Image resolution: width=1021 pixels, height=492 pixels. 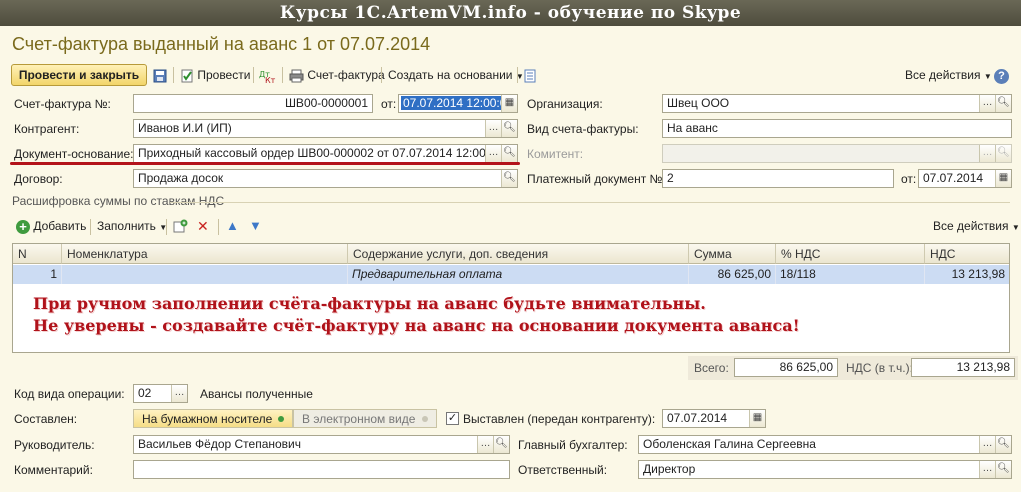 I want to click on invoice-number-field: ШВ00-0000001, so click(x=253, y=103).